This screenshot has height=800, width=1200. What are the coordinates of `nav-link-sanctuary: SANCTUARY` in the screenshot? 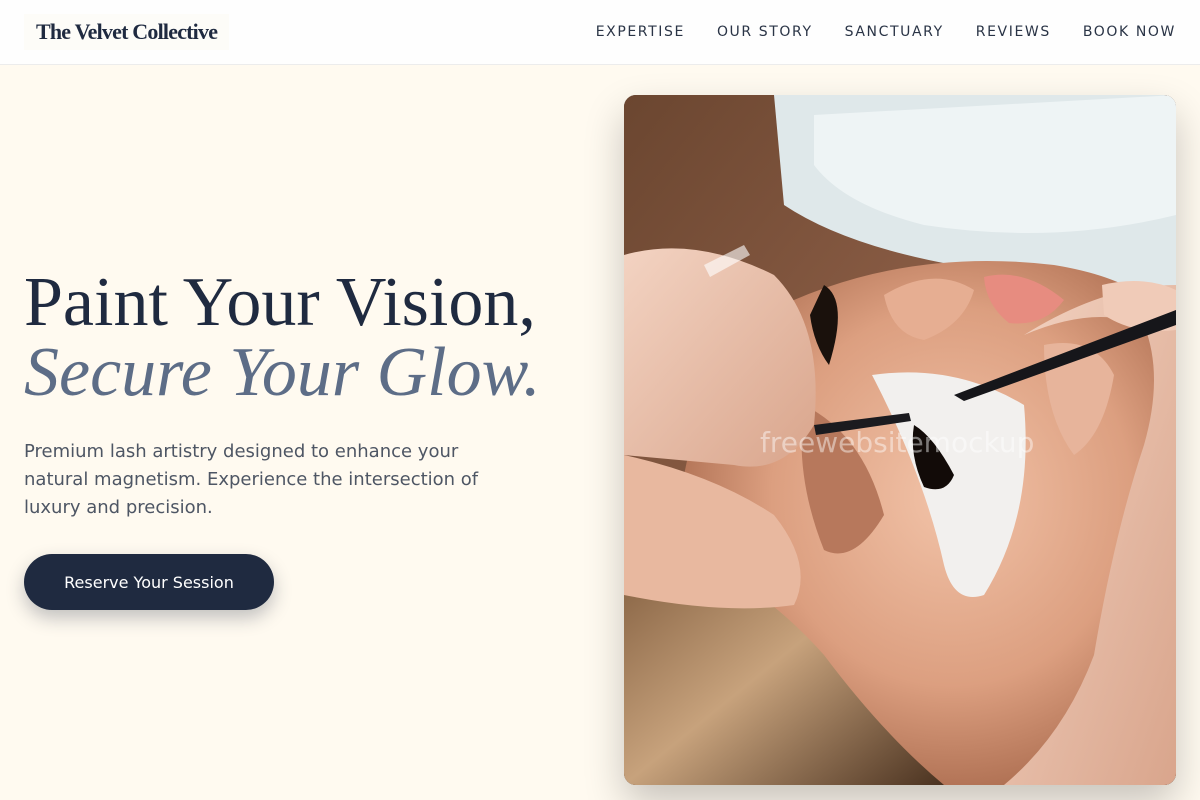 It's located at (894, 32).